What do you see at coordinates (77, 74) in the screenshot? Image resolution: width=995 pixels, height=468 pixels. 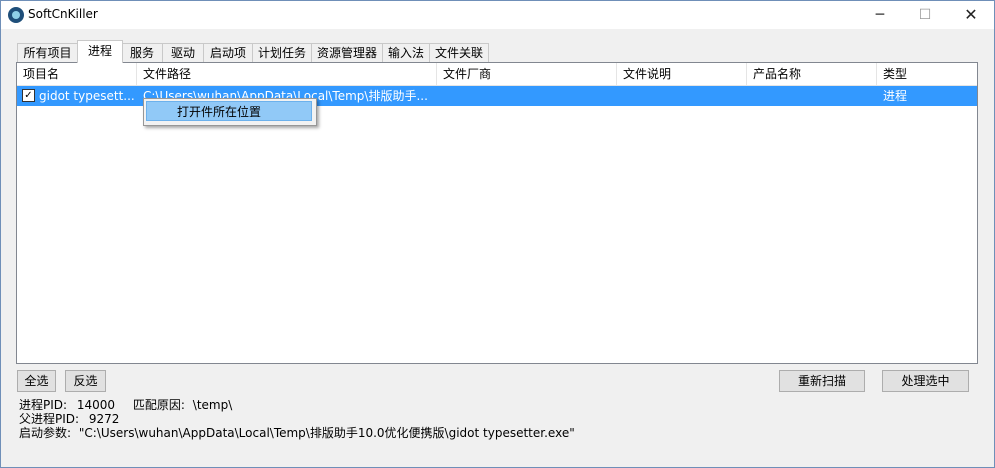 I see `column-header-name: 项目名` at bounding box center [77, 74].